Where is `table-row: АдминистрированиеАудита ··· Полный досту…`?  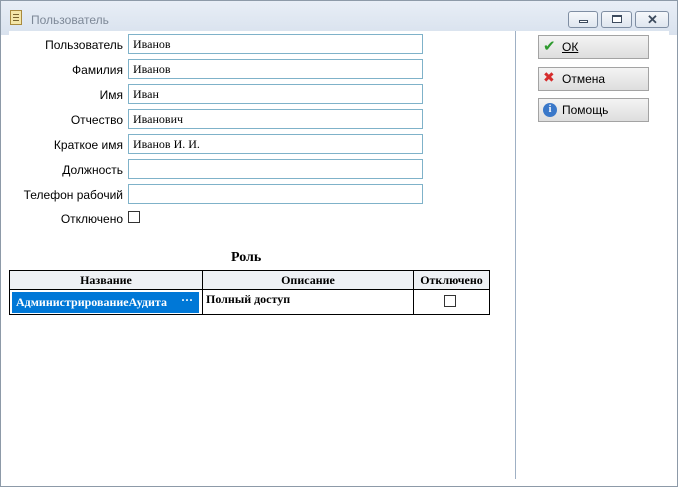 table-row: АдминистрированиеАудита ··· Полный досту… is located at coordinates (249, 302).